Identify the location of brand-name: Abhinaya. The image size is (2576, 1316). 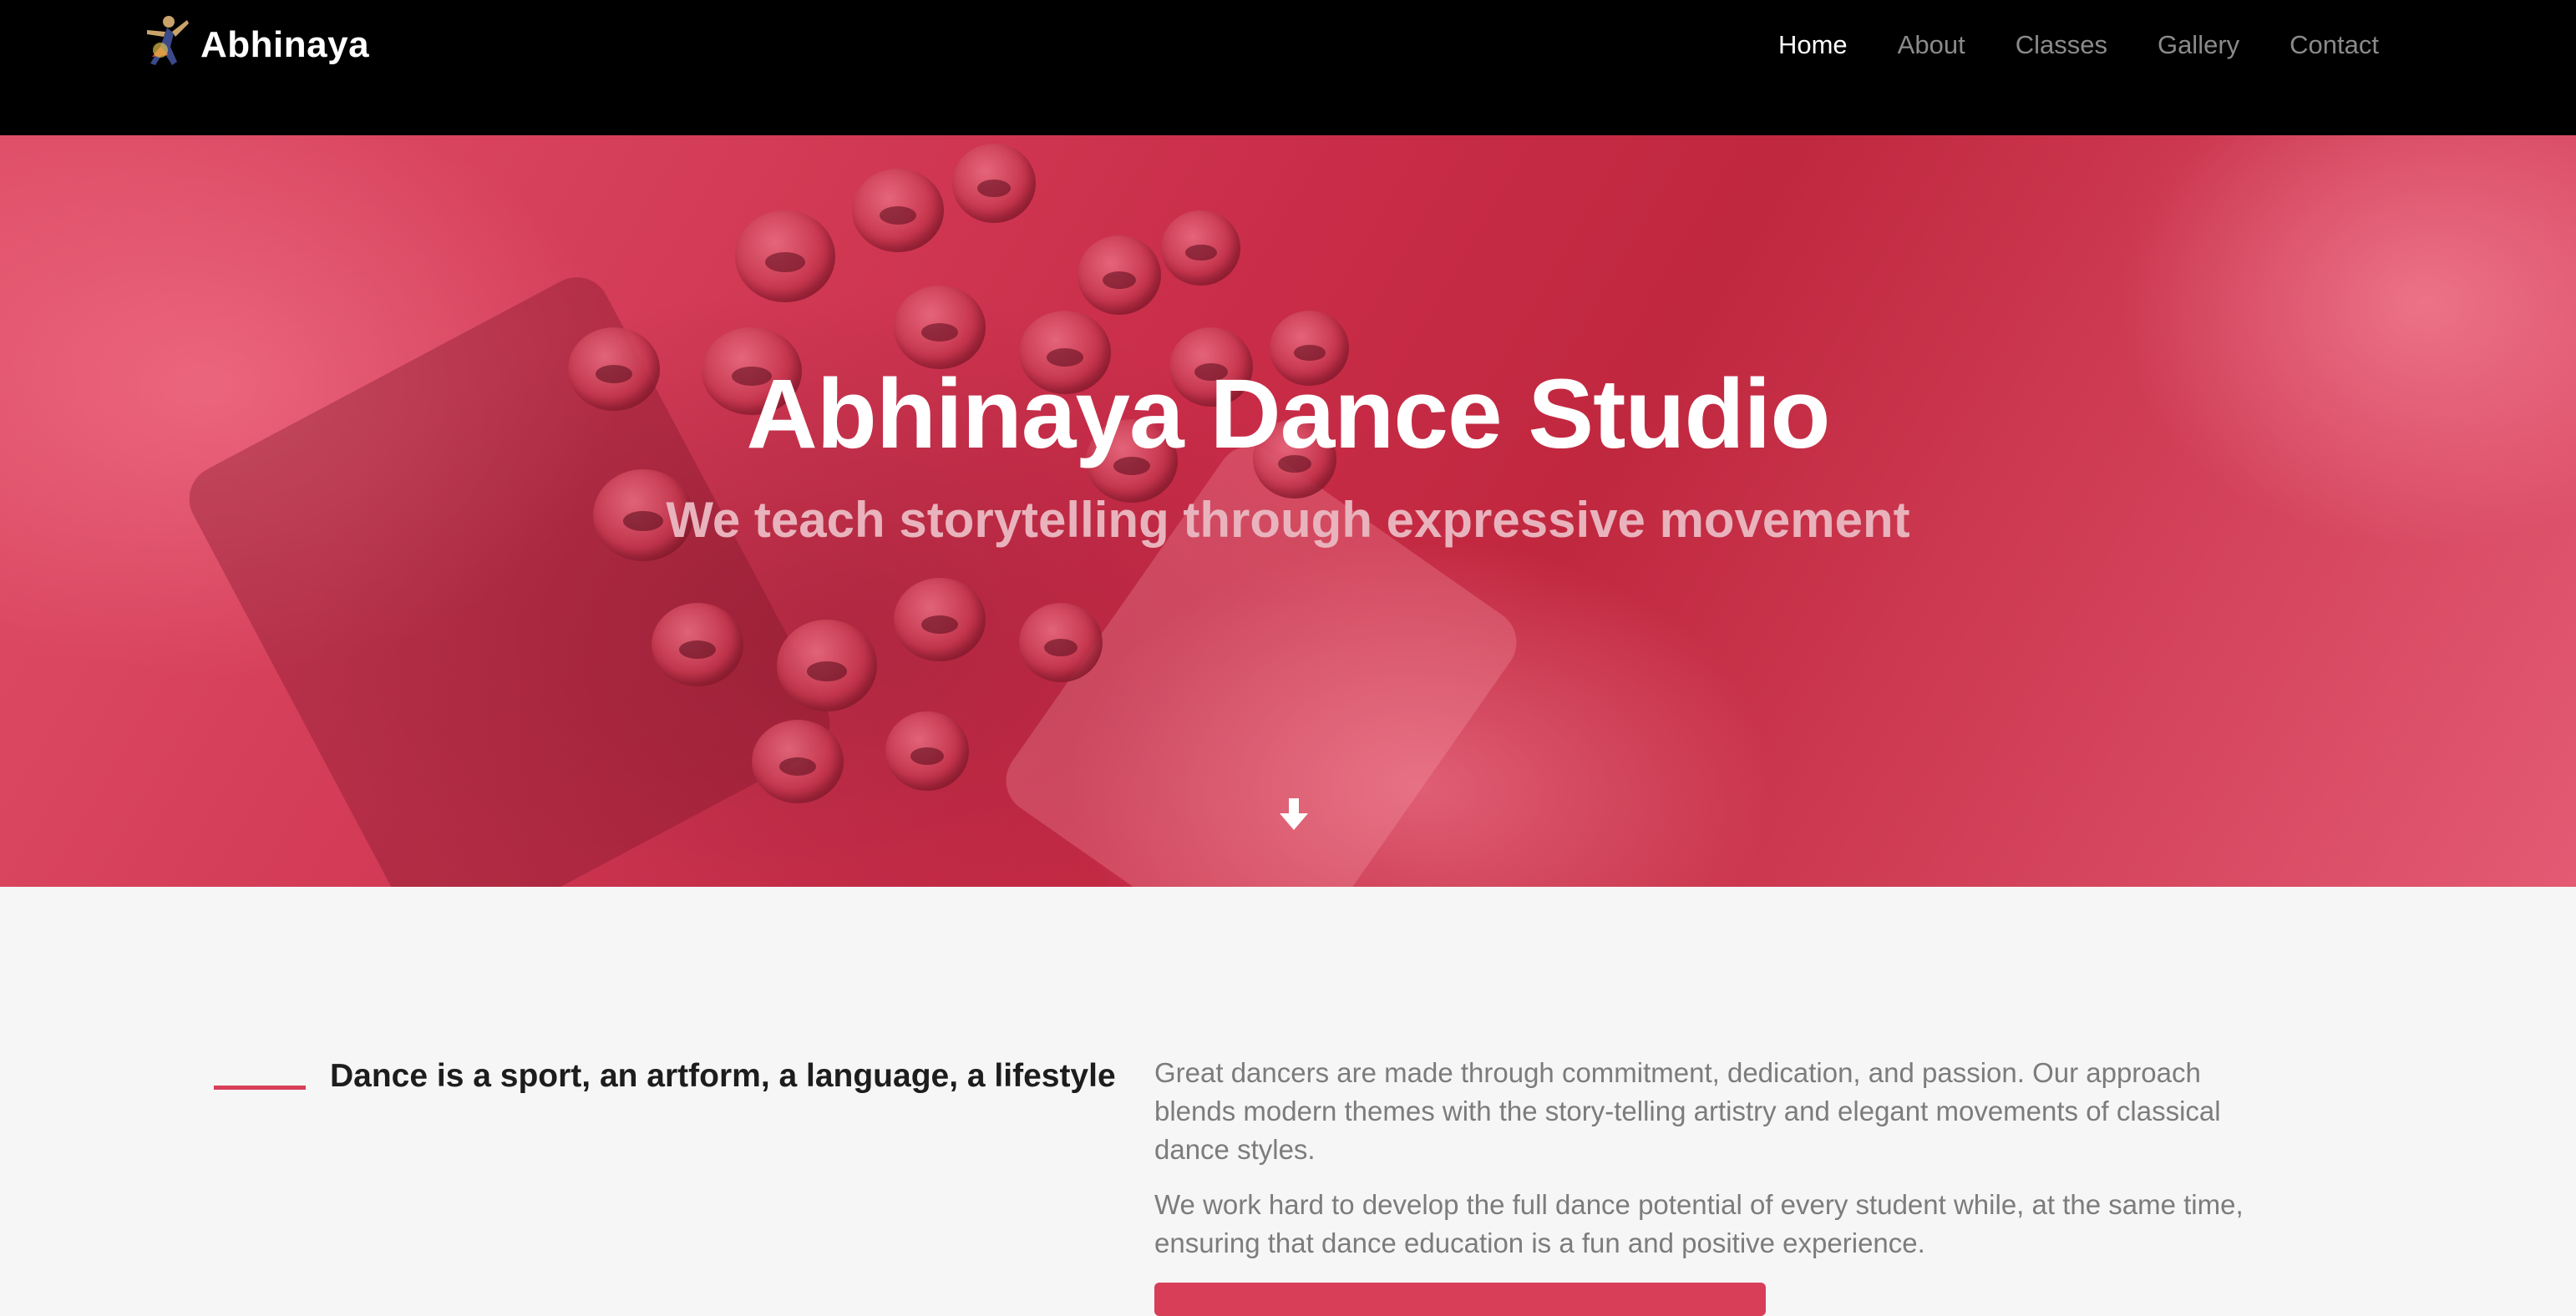
(285, 45).